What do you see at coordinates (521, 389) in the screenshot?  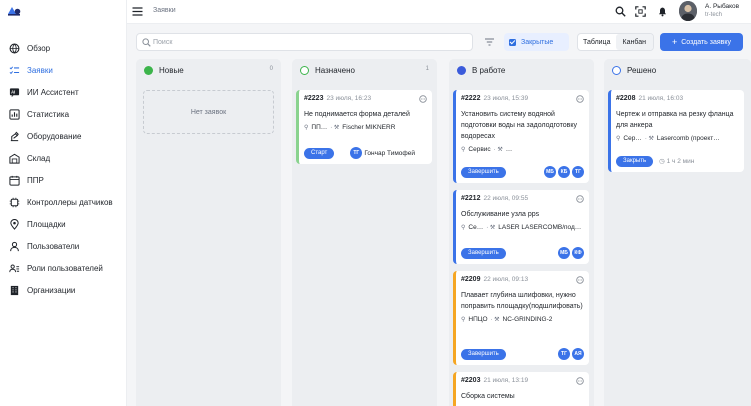 I see `request-card: #2203 21 июля, 13:19 Сборка системы` at bounding box center [521, 389].